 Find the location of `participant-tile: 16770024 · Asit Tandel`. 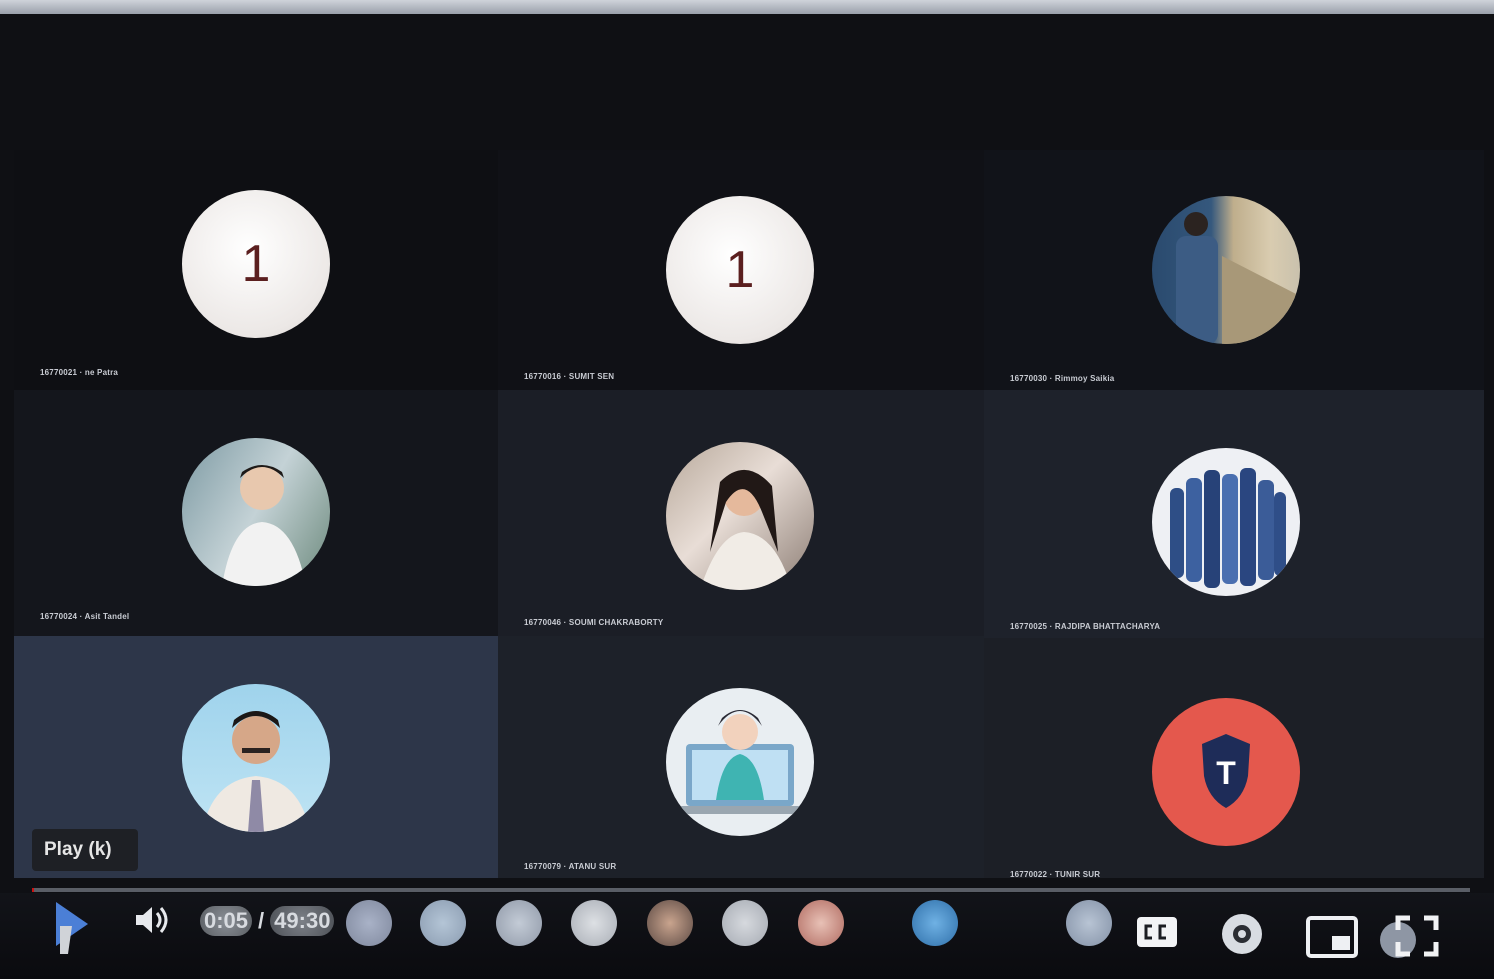

participant-tile: 16770024 · Asit Tandel is located at coordinates (256, 513).